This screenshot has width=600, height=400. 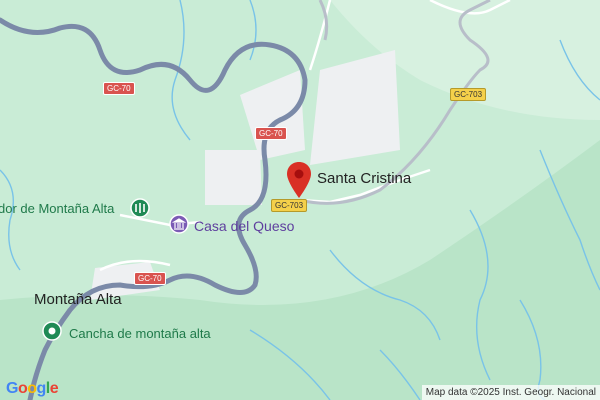 What do you see at coordinates (32, 388) in the screenshot?
I see `google-logo: Google` at bounding box center [32, 388].